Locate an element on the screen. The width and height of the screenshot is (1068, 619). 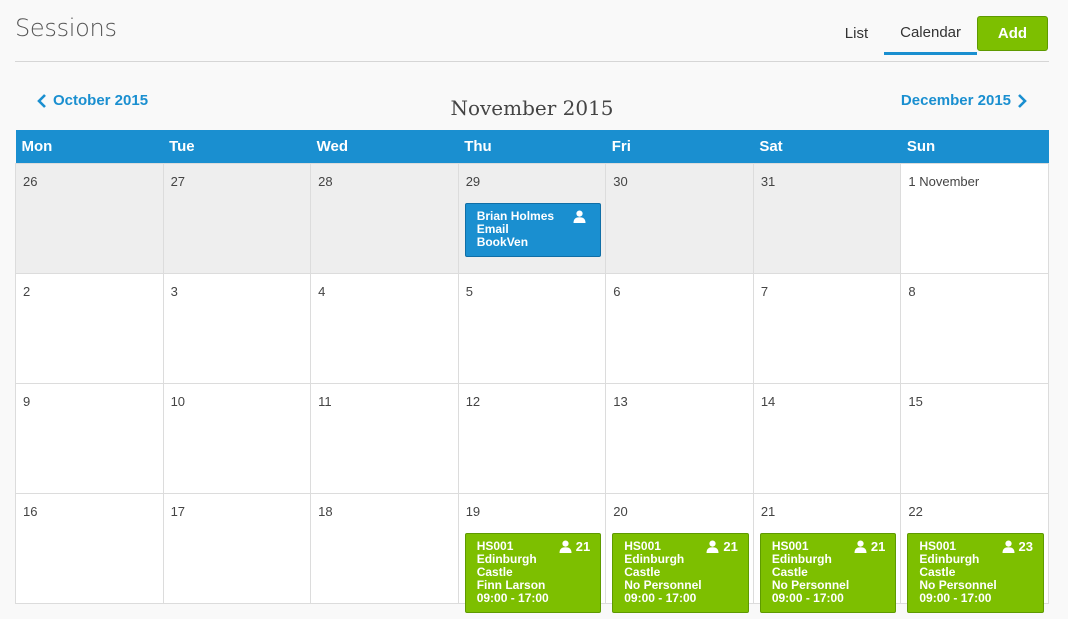
calendar-day-cell: 12 is located at coordinates (532, 438).